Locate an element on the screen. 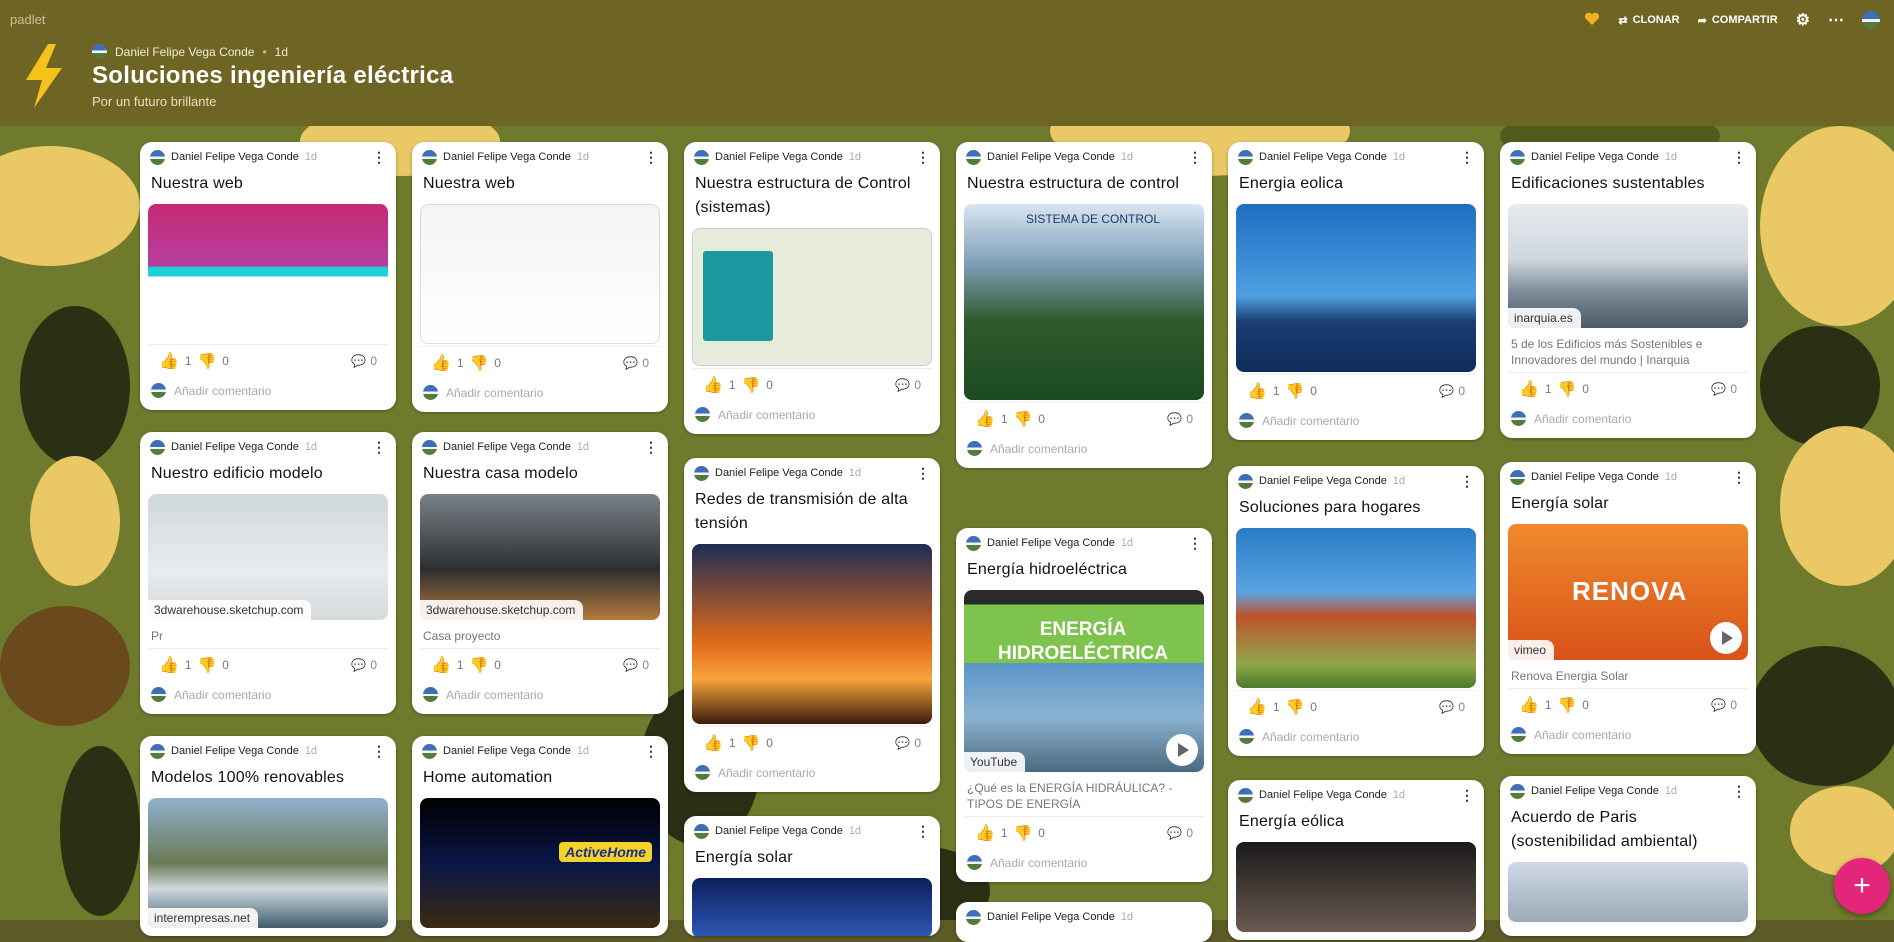 The width and height of the screenshot is (1894, 942). user-avatar is located at coordinates (1871, 20).